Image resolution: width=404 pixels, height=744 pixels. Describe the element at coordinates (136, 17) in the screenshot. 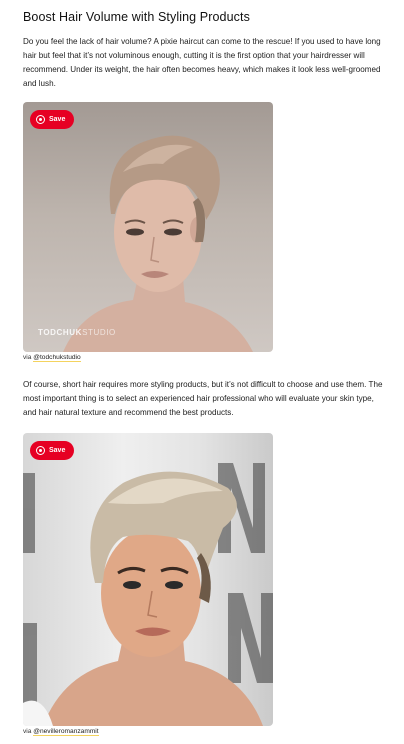

I see `section-heading: Boost Hair Volume with Styling Products` at that location.